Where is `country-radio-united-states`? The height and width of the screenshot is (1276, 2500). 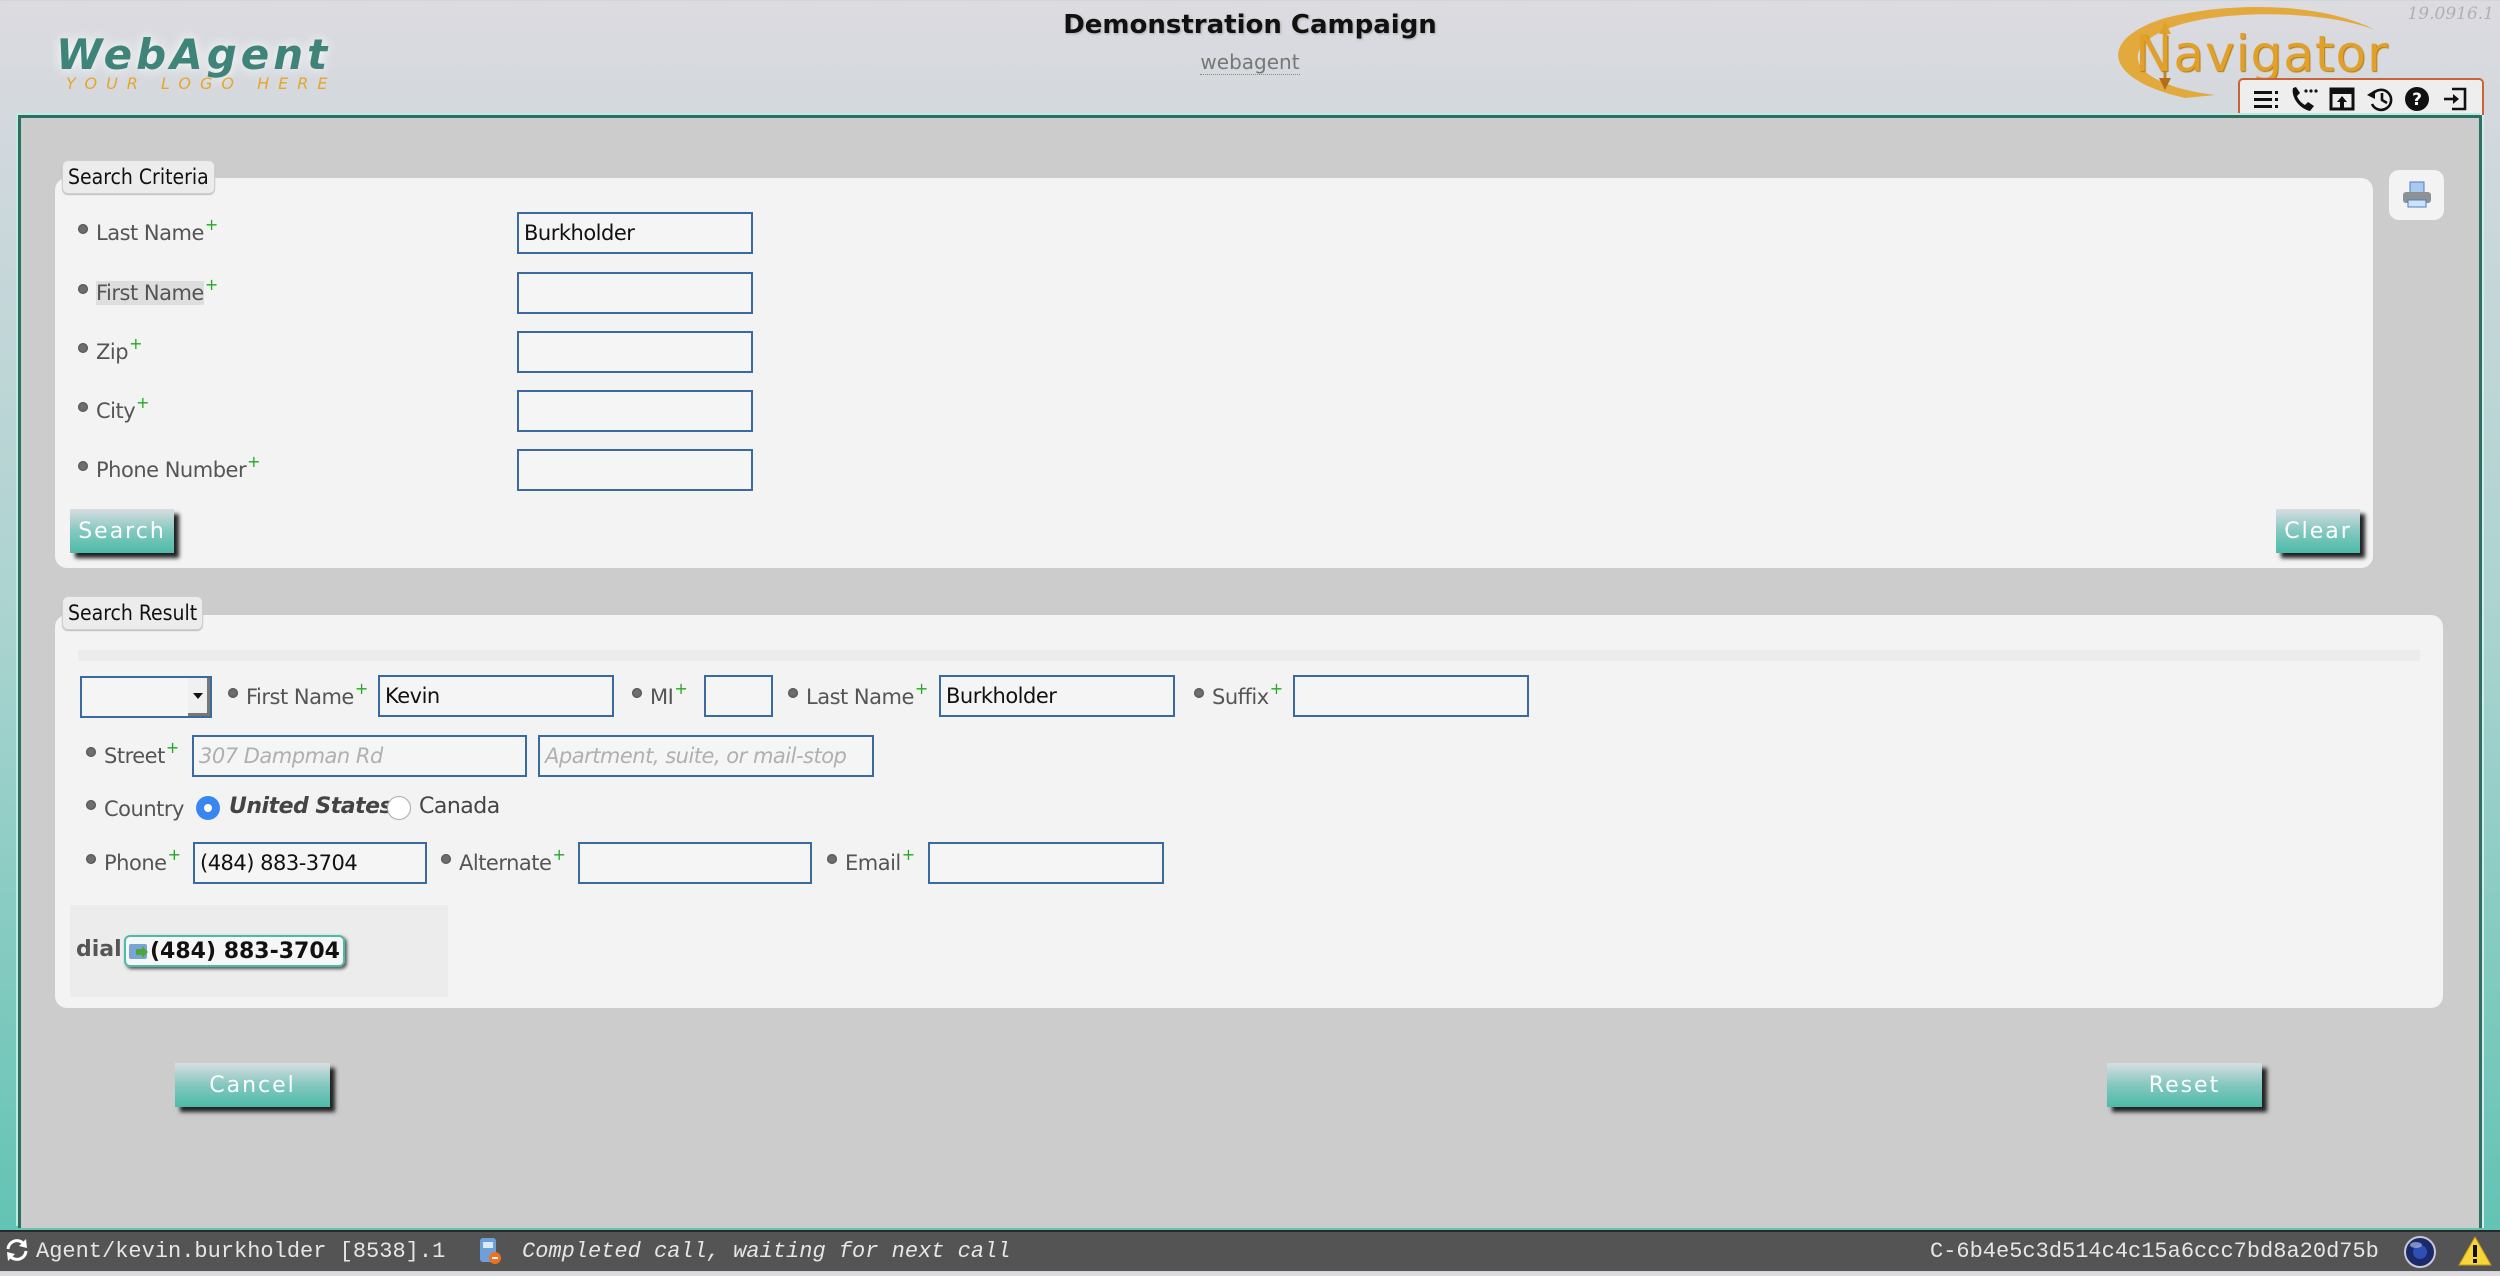 country-radio-united-states is located at coordinates (208, 808).